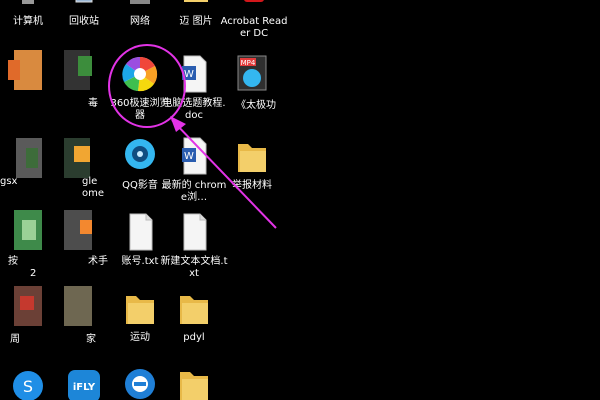  I want to click on annotation-arrow, so click(223, 172).